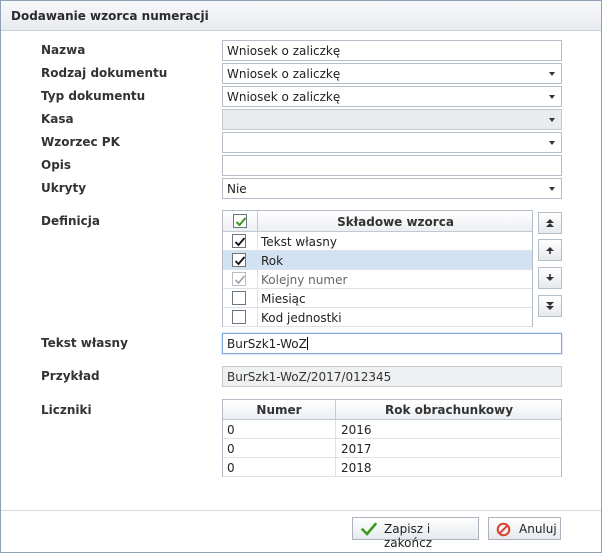  Describe the element at coordinates (392, 376) in the screenshot. I see `example-preview: BurSzk1-WoZ/2017/012345` at that location.